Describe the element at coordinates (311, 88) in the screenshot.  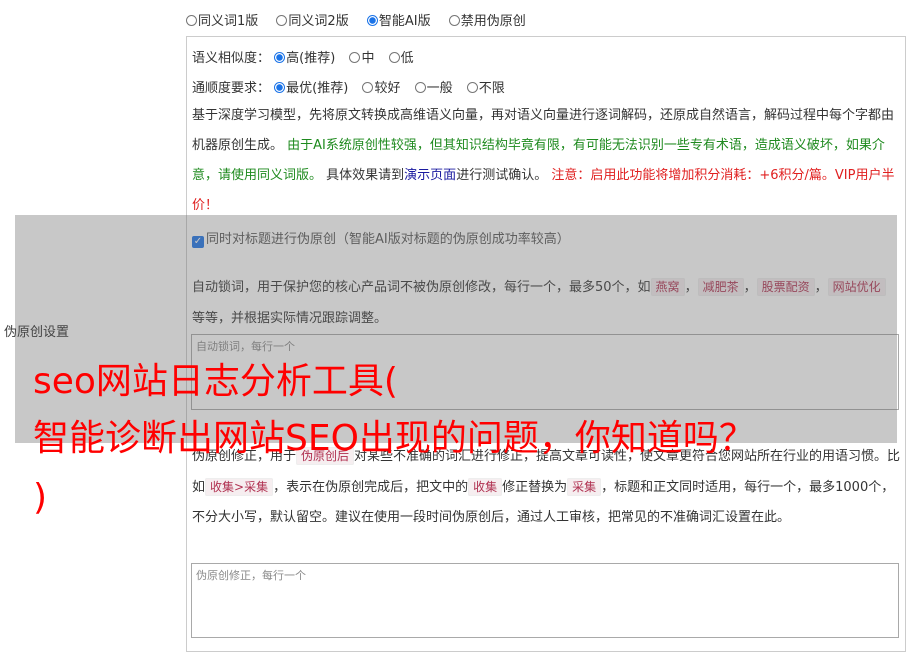
I see `fluency-best: 最优(推荐)` at that location.